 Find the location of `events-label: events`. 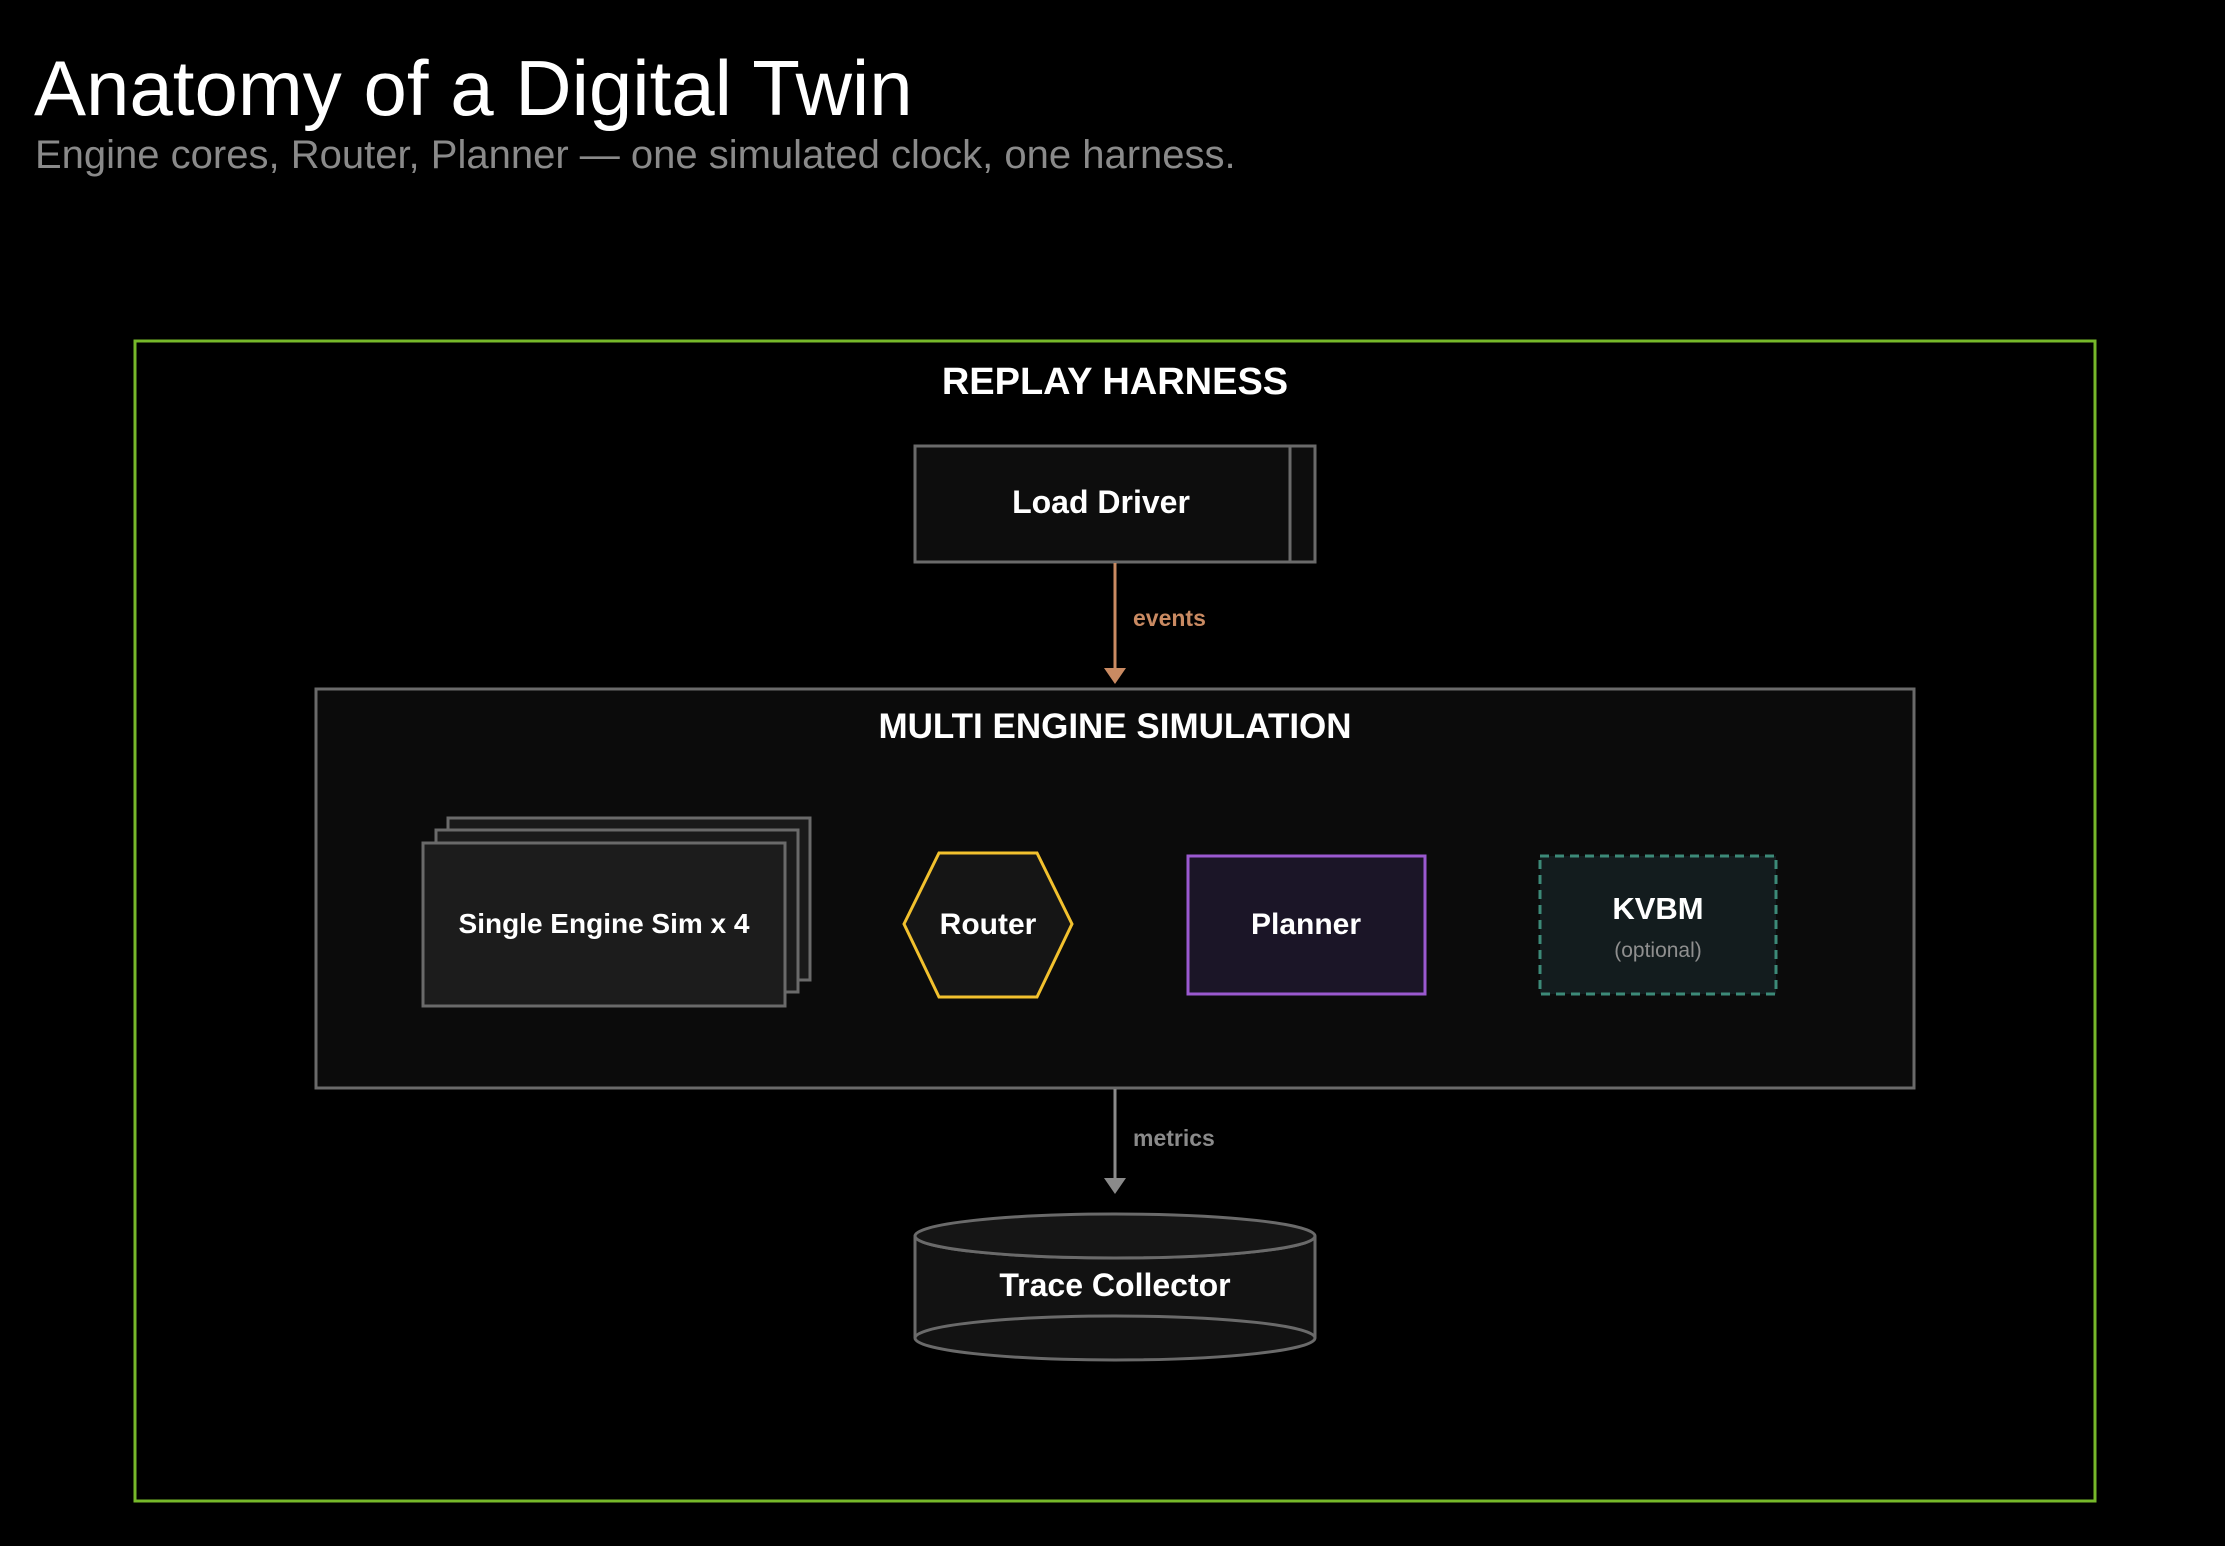

events-label: events is located at coordinates (1169, 618).